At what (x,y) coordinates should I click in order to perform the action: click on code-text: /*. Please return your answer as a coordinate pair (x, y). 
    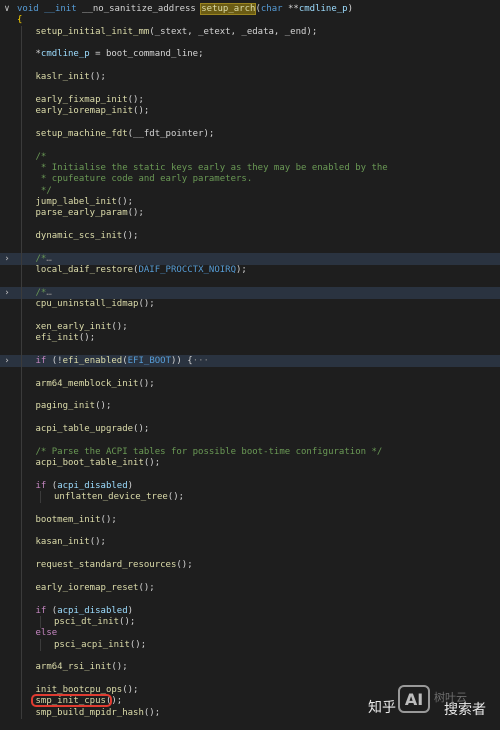
    Looking at the image, I should click on (41, 157).